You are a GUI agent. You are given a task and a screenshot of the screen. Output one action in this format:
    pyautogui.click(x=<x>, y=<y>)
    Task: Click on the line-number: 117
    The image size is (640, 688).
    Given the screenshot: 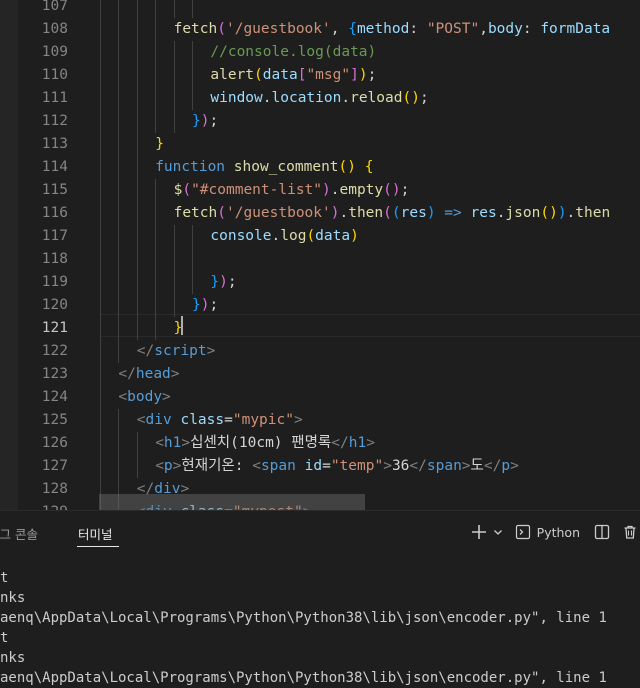 What is the action you would take?
    pyautogui.click(x=54, y=236)
    